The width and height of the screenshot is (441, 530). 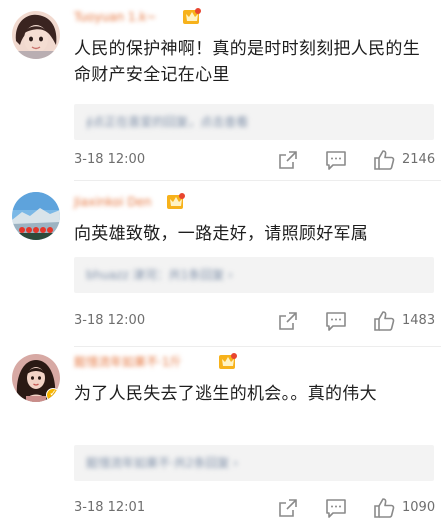 What do you see at coordinates (255, 508) in the screenshot?
I see `comment-meta: 3-18 12:01 1090` at bounding box center [255, 508].